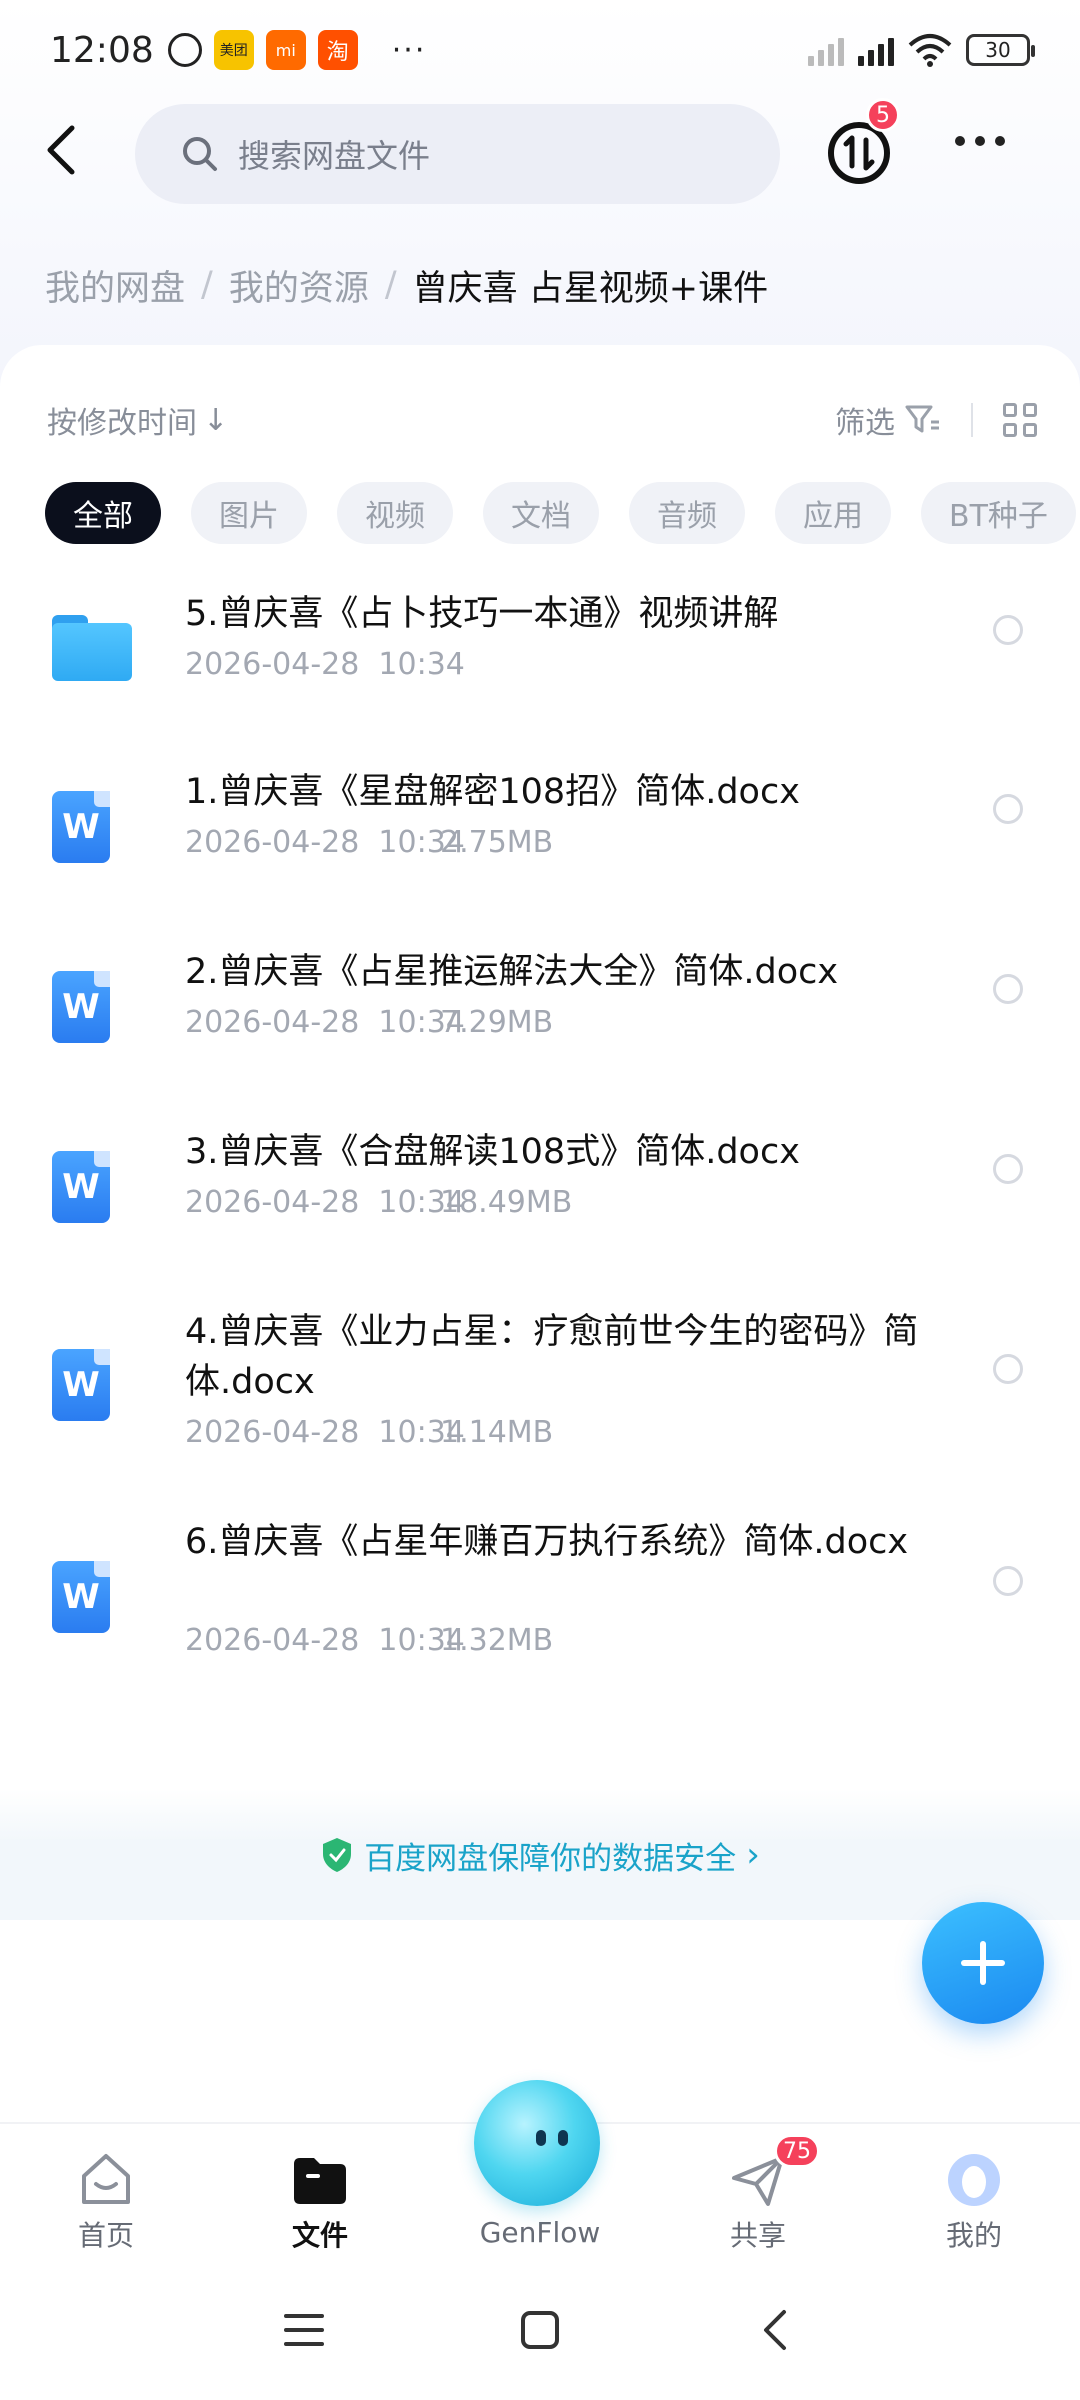 The width and height of the screenshot is (1080, 2400). Describe the element at coordinates (334, 156) in the screenshot. I see `search-placeholder: 搜索网盘文件` at that location.